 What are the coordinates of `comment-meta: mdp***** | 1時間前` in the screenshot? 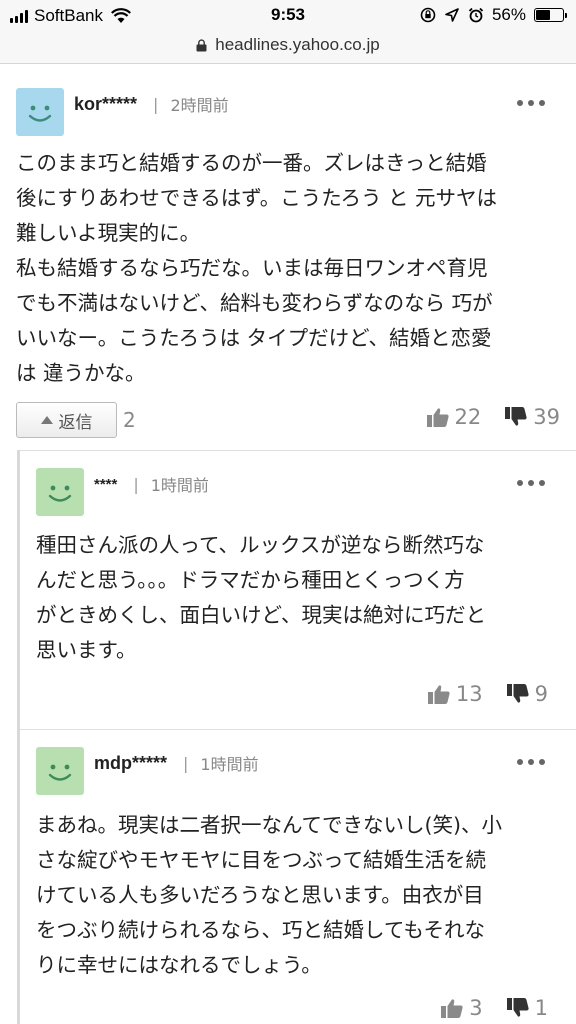 It's located at (176, 763).